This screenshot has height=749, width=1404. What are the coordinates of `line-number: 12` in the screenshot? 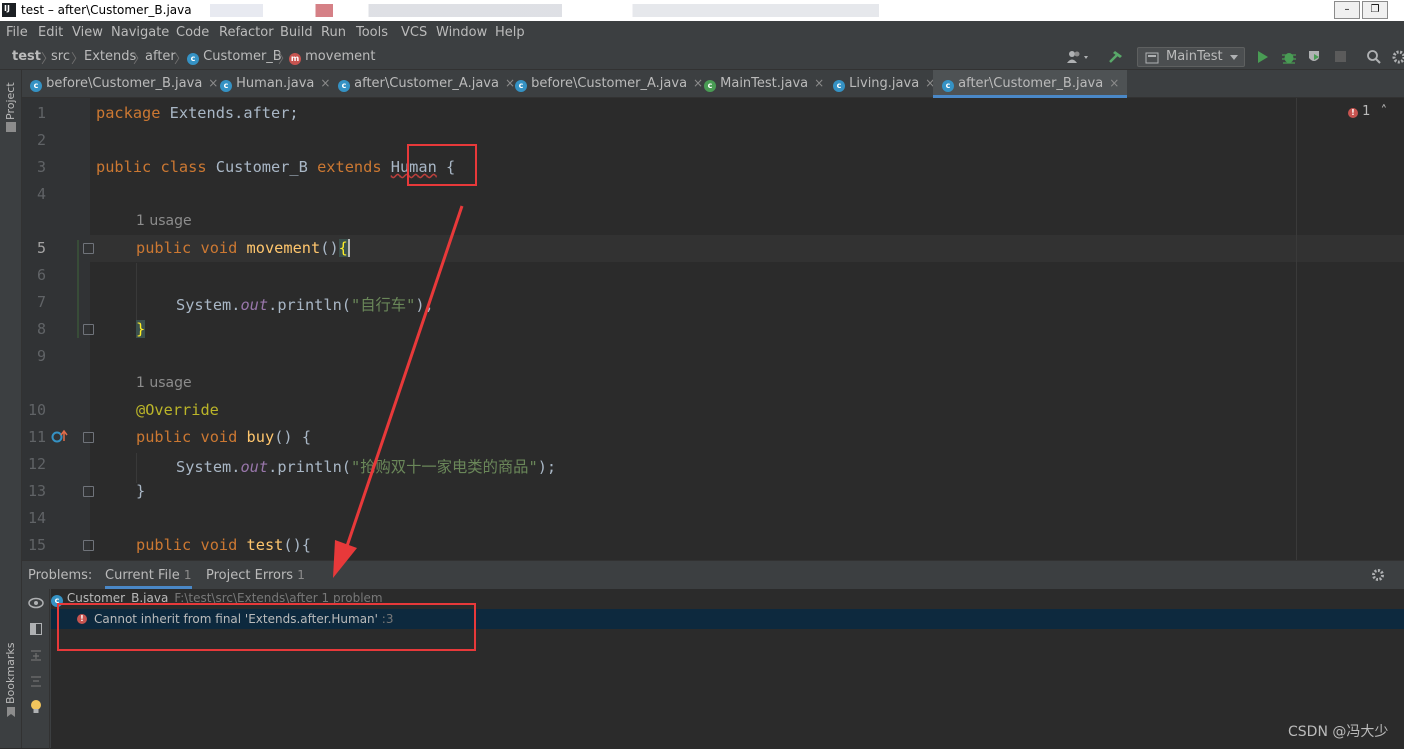 It's located at (36, 464).